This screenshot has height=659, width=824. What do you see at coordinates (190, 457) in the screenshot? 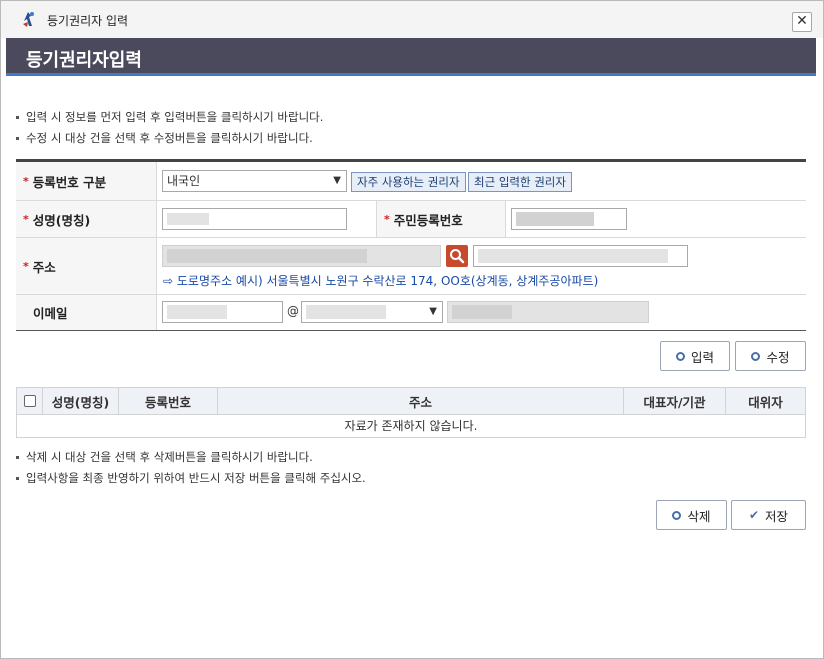
I see `note-item: 삭제 시 대상 건을 선택 후 삭제버튼을 클릭하시기 바랍니다.` at bounding box center [190, 457].